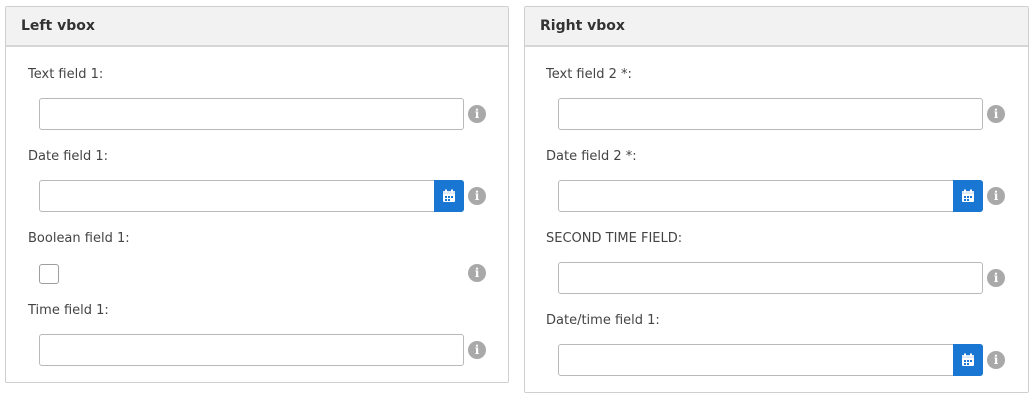  I want to click on datetime-field-1-calendar-button, so click(968, 360).